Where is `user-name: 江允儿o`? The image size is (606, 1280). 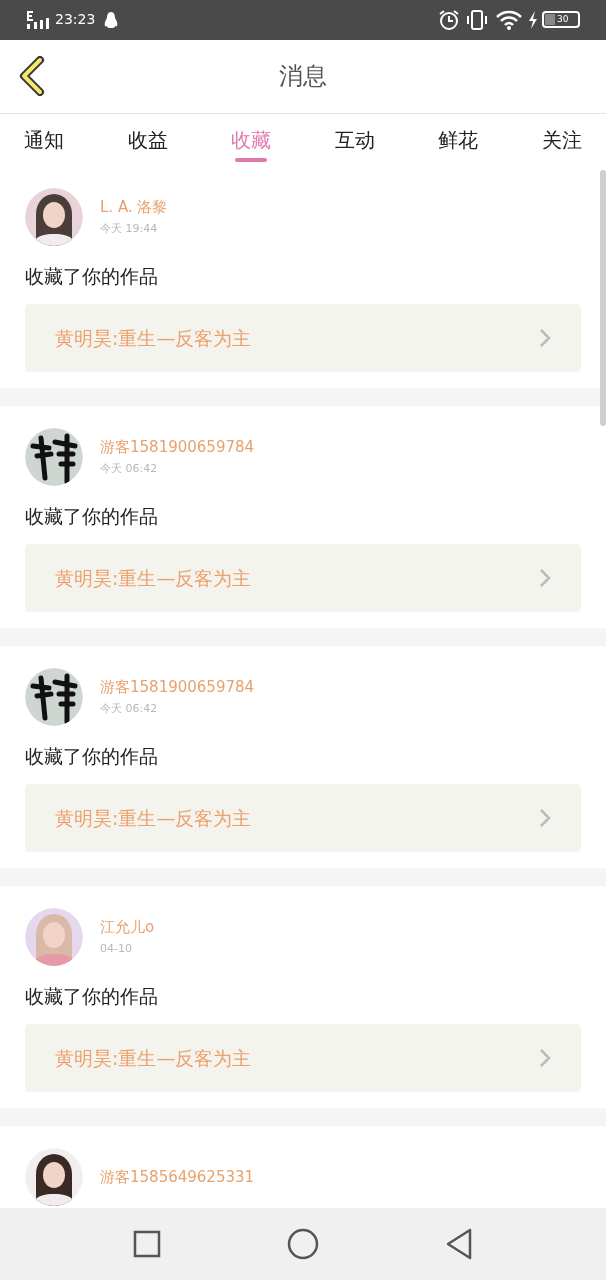
user-name: 江允儿o is located at coordinates (127, 926).